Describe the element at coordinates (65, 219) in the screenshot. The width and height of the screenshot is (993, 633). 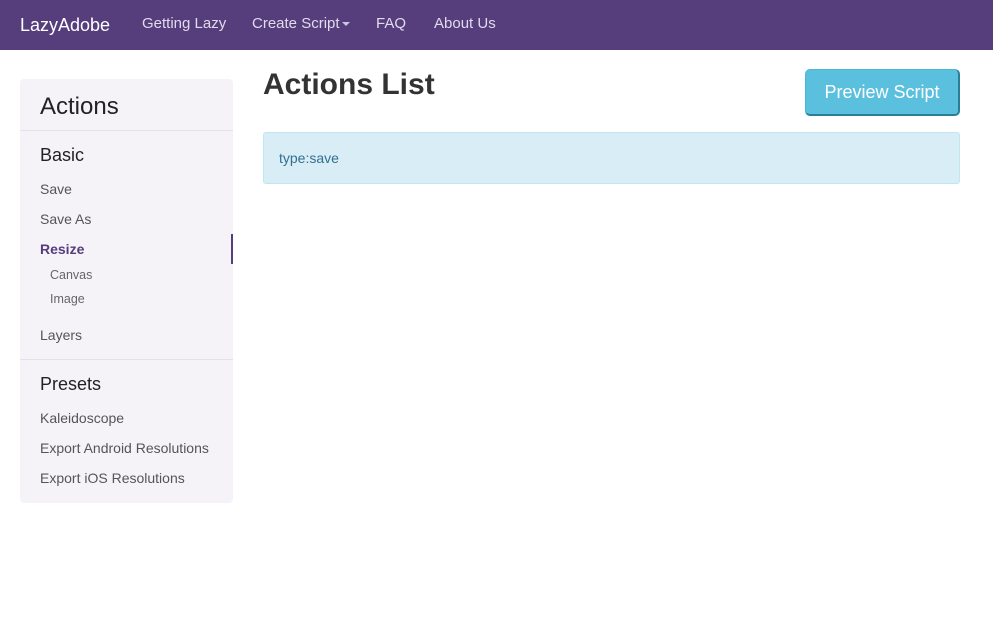
I see `sidebar-item-save-as: Save As` at that location.